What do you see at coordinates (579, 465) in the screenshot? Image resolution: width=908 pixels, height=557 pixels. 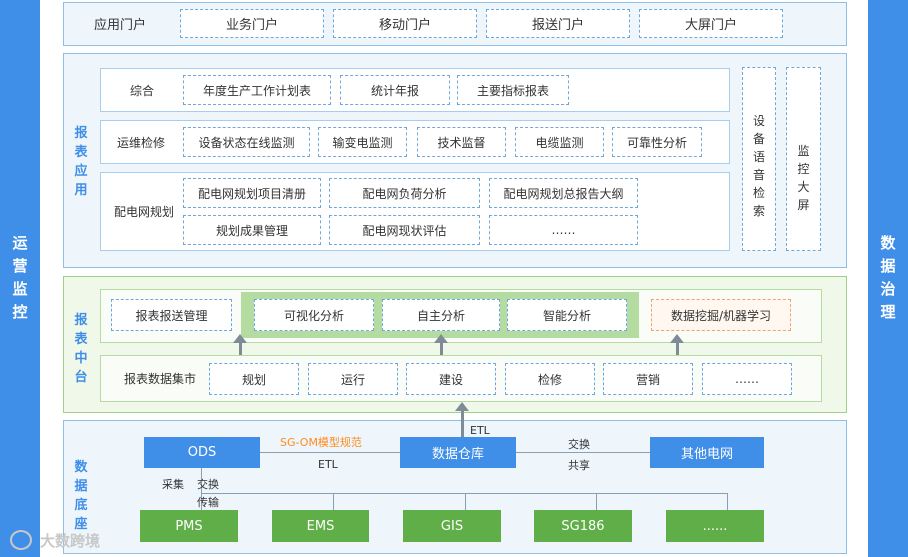 I see `share-label: 共享` at bounding box center [579, 465].